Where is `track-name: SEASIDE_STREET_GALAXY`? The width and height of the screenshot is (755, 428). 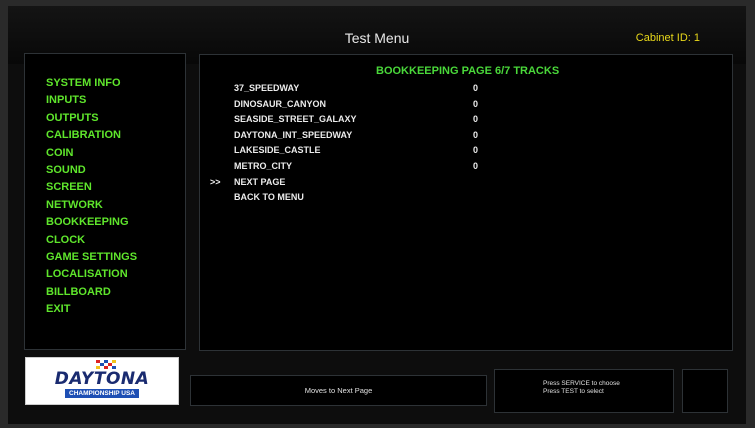
track-name: SEASIDE_STREET_GALAXY is located at coordinates (295, 119).